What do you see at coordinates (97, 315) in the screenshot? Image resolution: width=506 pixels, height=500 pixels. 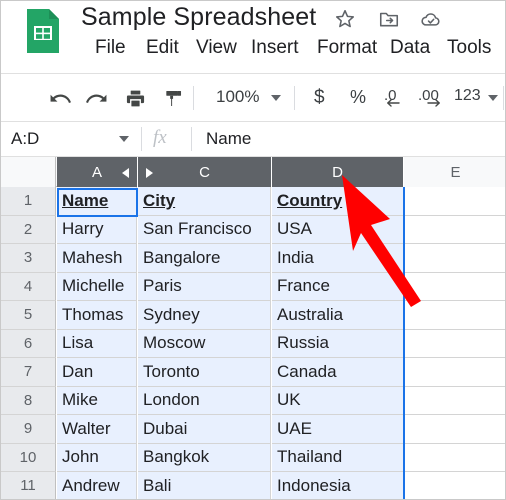 I see `cell-A5: Thomas` at bounding box center [97, 315].